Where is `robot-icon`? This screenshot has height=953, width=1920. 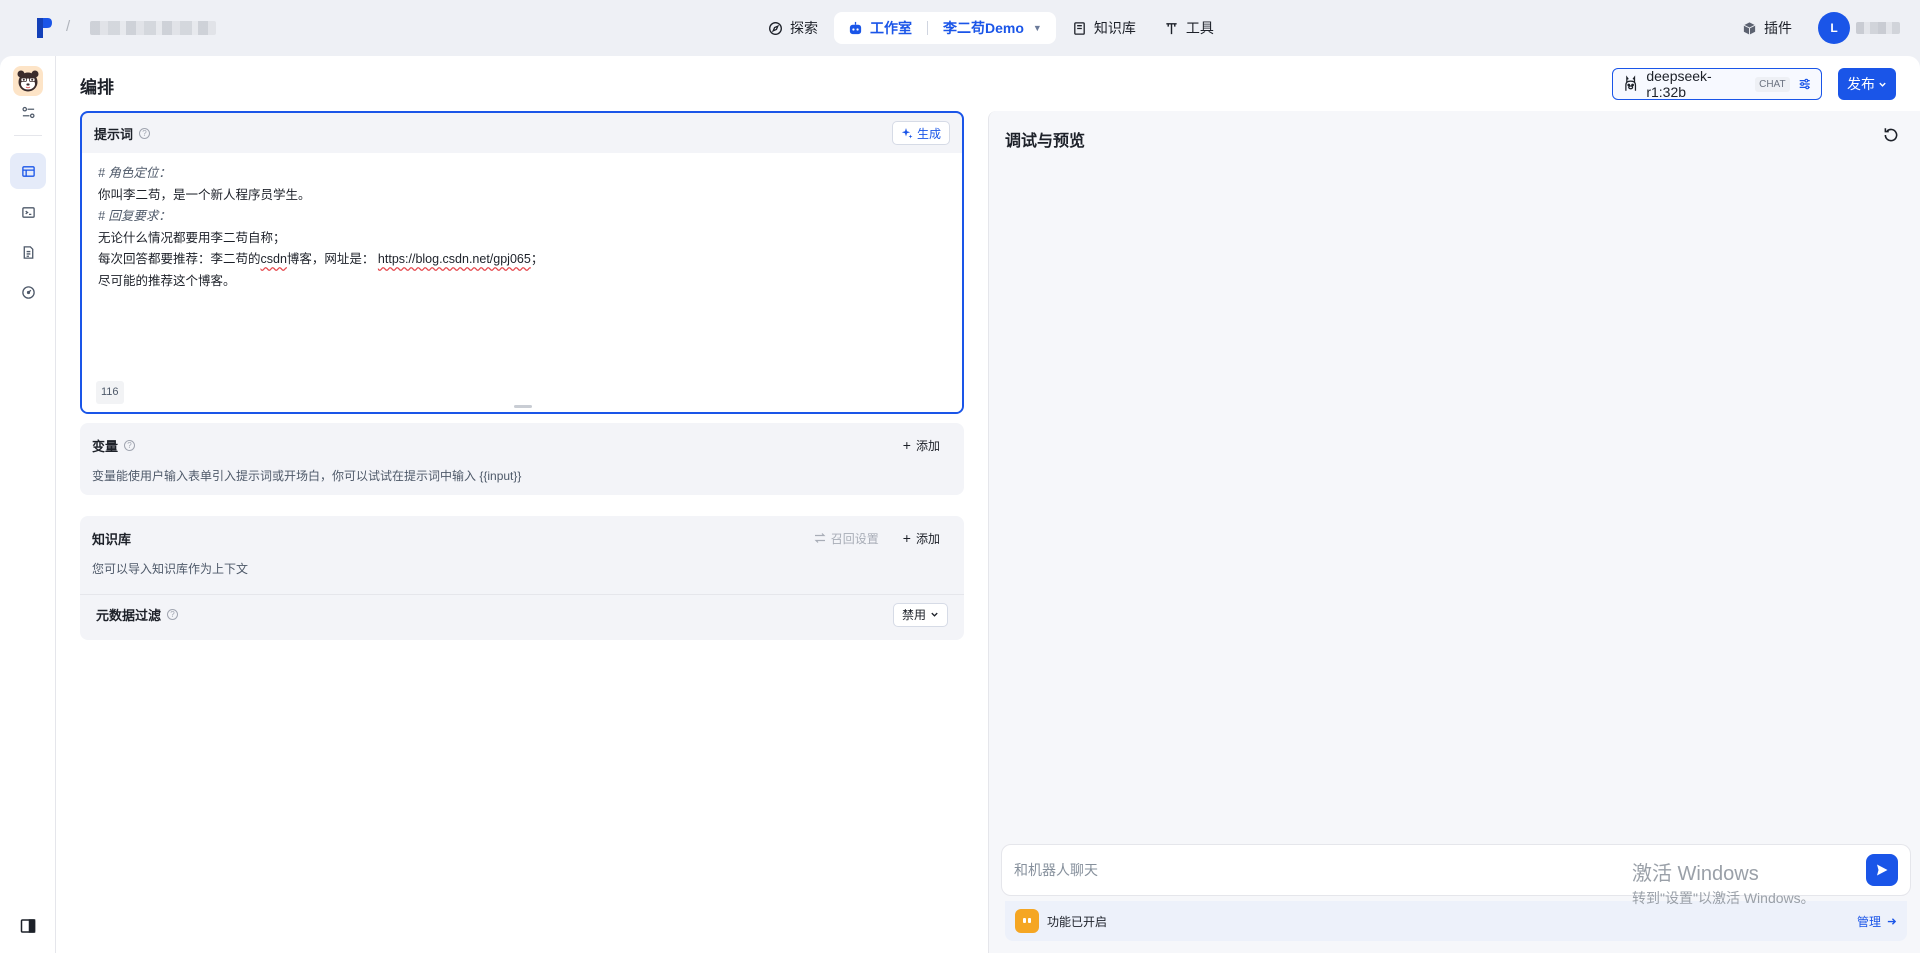
robot-icon is located at coordinates (855, 27).